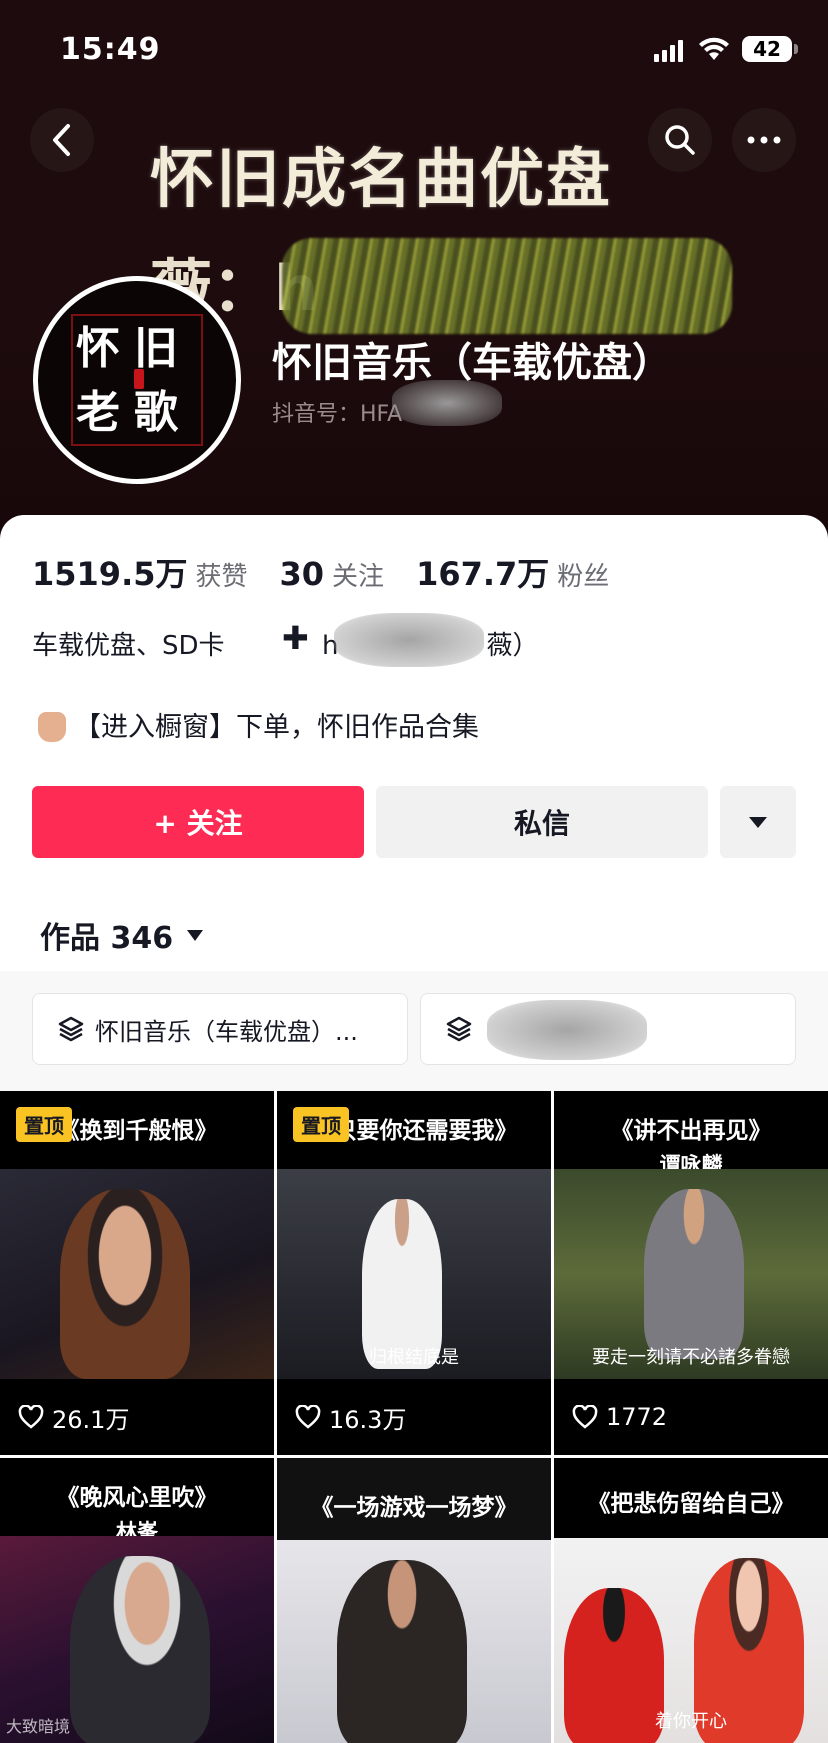 Image resolution: width=828 pixels, height=1743 pixels. I want to click on triangle-down-icon, so click(758, 822).